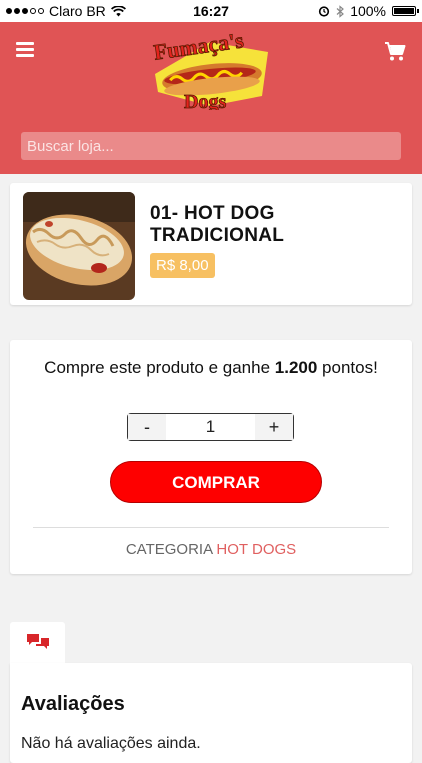  I want to click on product-title: 01- HOT DOG TRADICIONAL, so click(217, 224).